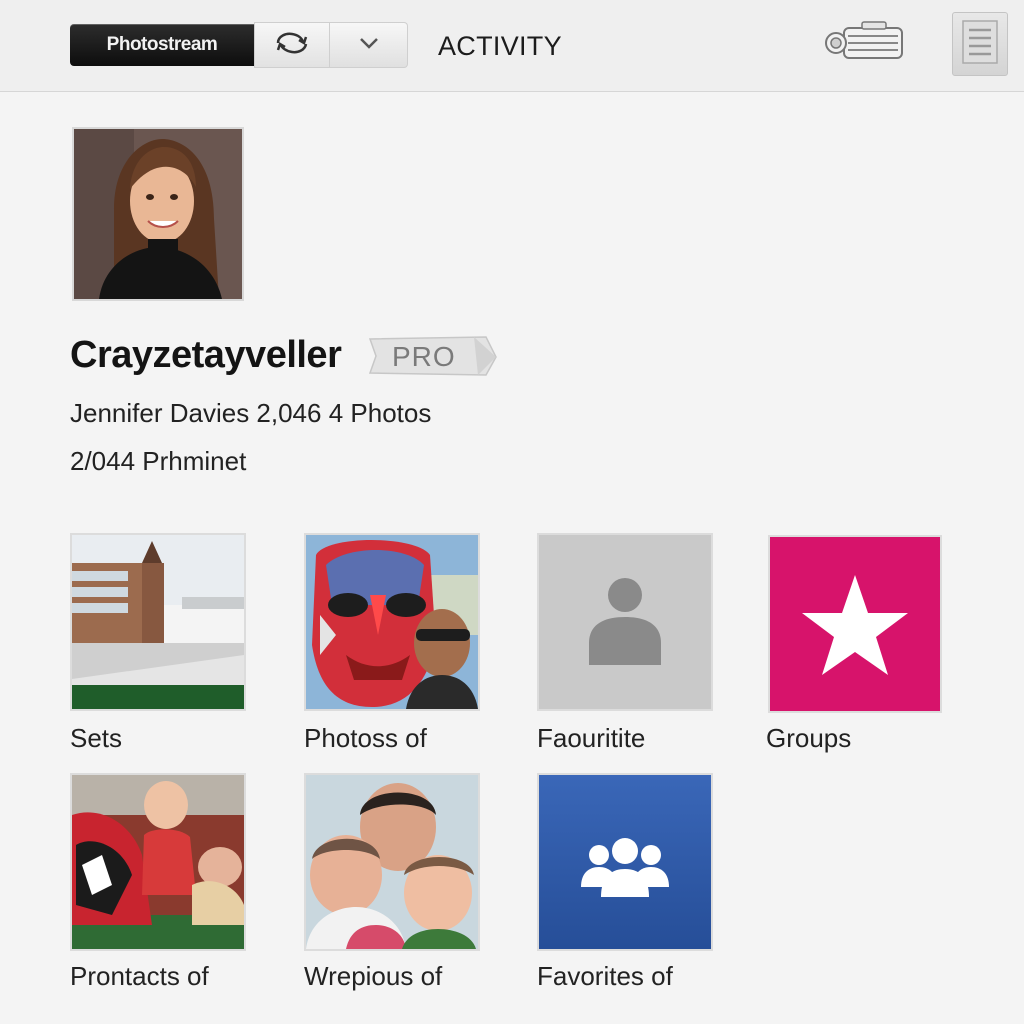 The height and width of the screenshot is (1024, 1024). I want to click on avatar-photo, so click(158, 214).